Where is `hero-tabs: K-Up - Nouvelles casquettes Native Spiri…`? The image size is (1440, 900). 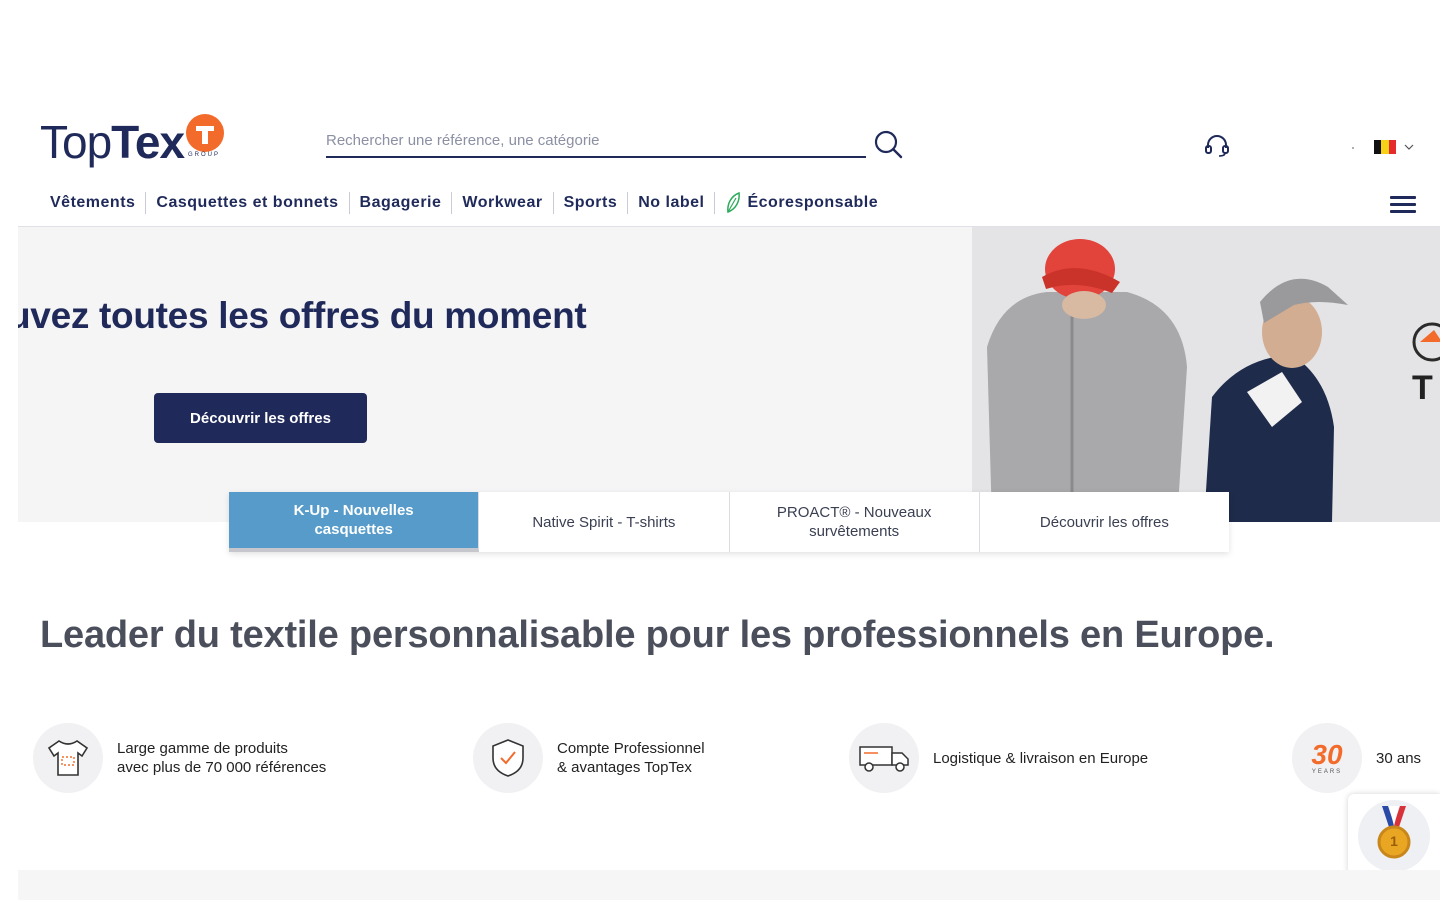 hero-tabs: K-Up - Nouvelles casquettes Native Spiri… is located at coordinates (729, 522).